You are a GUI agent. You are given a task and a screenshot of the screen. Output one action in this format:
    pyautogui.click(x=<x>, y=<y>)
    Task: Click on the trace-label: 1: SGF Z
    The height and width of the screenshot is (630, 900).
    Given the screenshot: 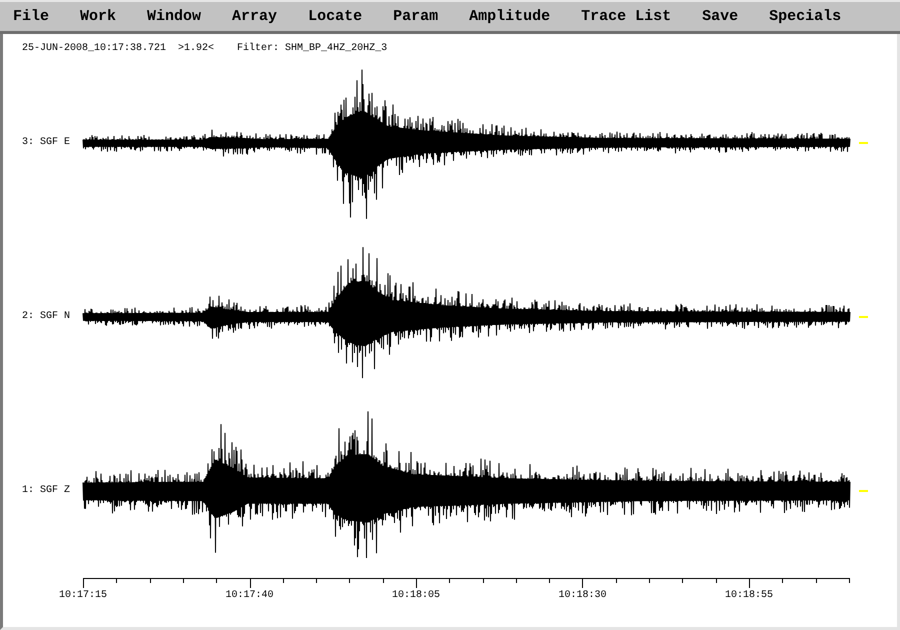 What is the action you would take?
    pyautogui.click(x=47, y=491)
    